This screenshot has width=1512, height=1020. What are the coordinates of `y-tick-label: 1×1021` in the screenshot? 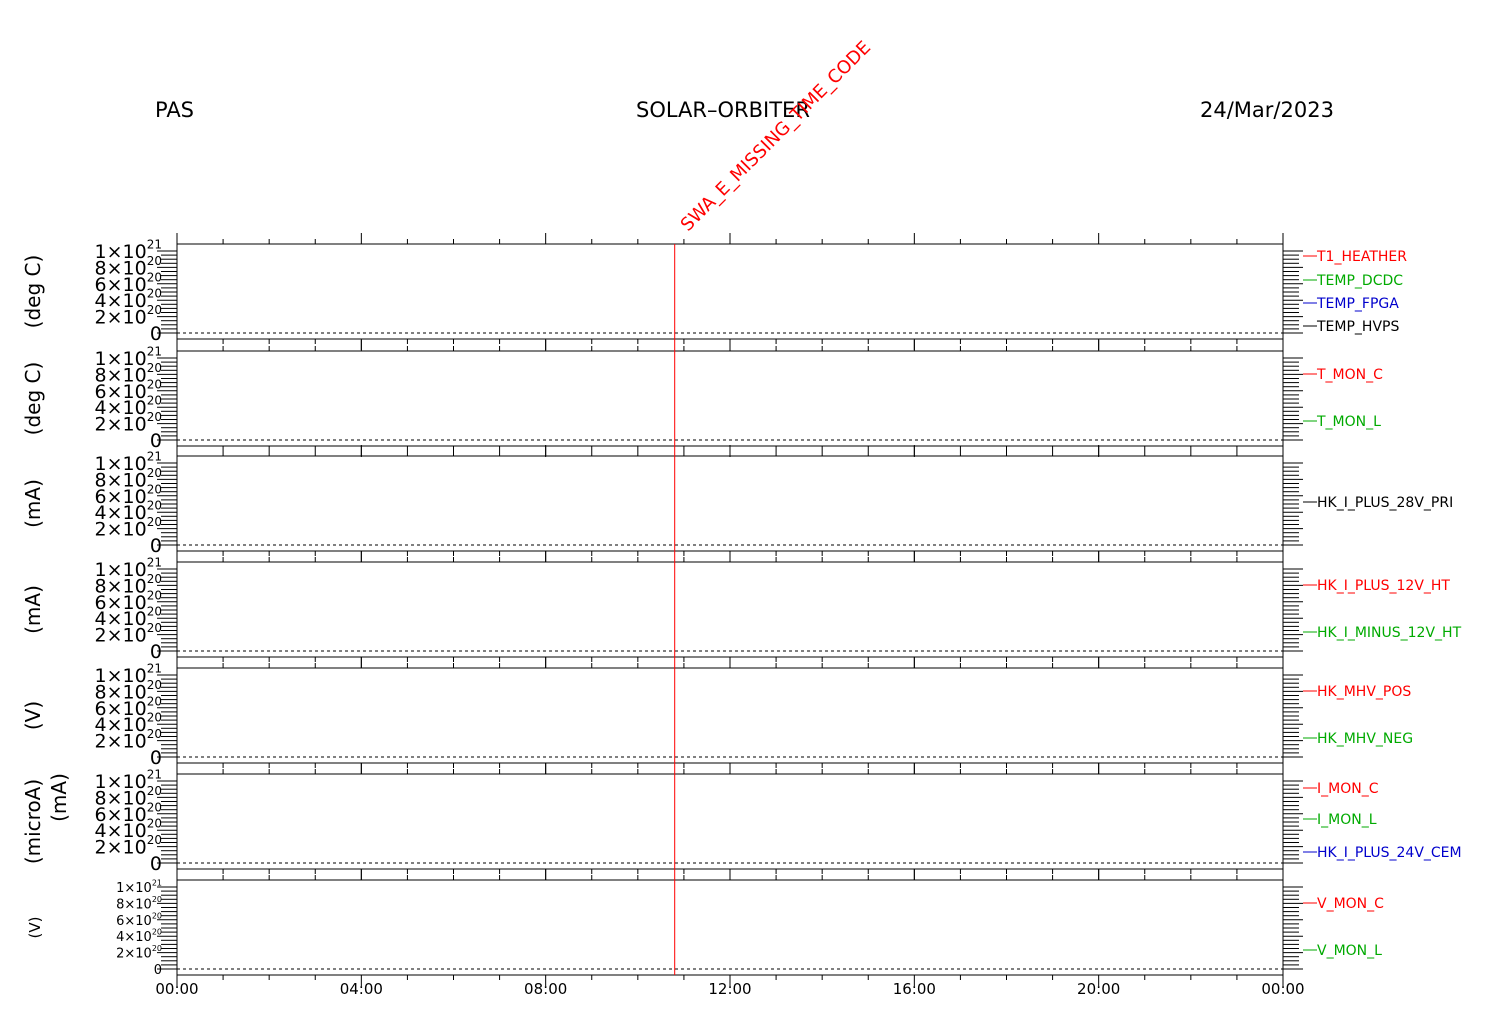 It's located at (139, 888).